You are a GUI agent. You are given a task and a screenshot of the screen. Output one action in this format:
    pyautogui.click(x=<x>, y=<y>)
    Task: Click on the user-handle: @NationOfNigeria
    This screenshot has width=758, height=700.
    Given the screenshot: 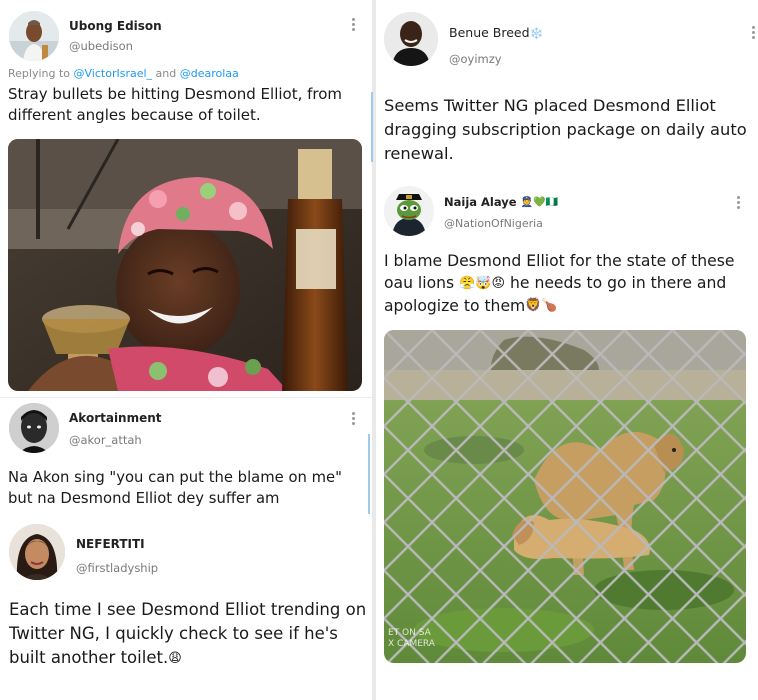 What is the action you would take?
    pyautogui.click(x=493, y=223)
    